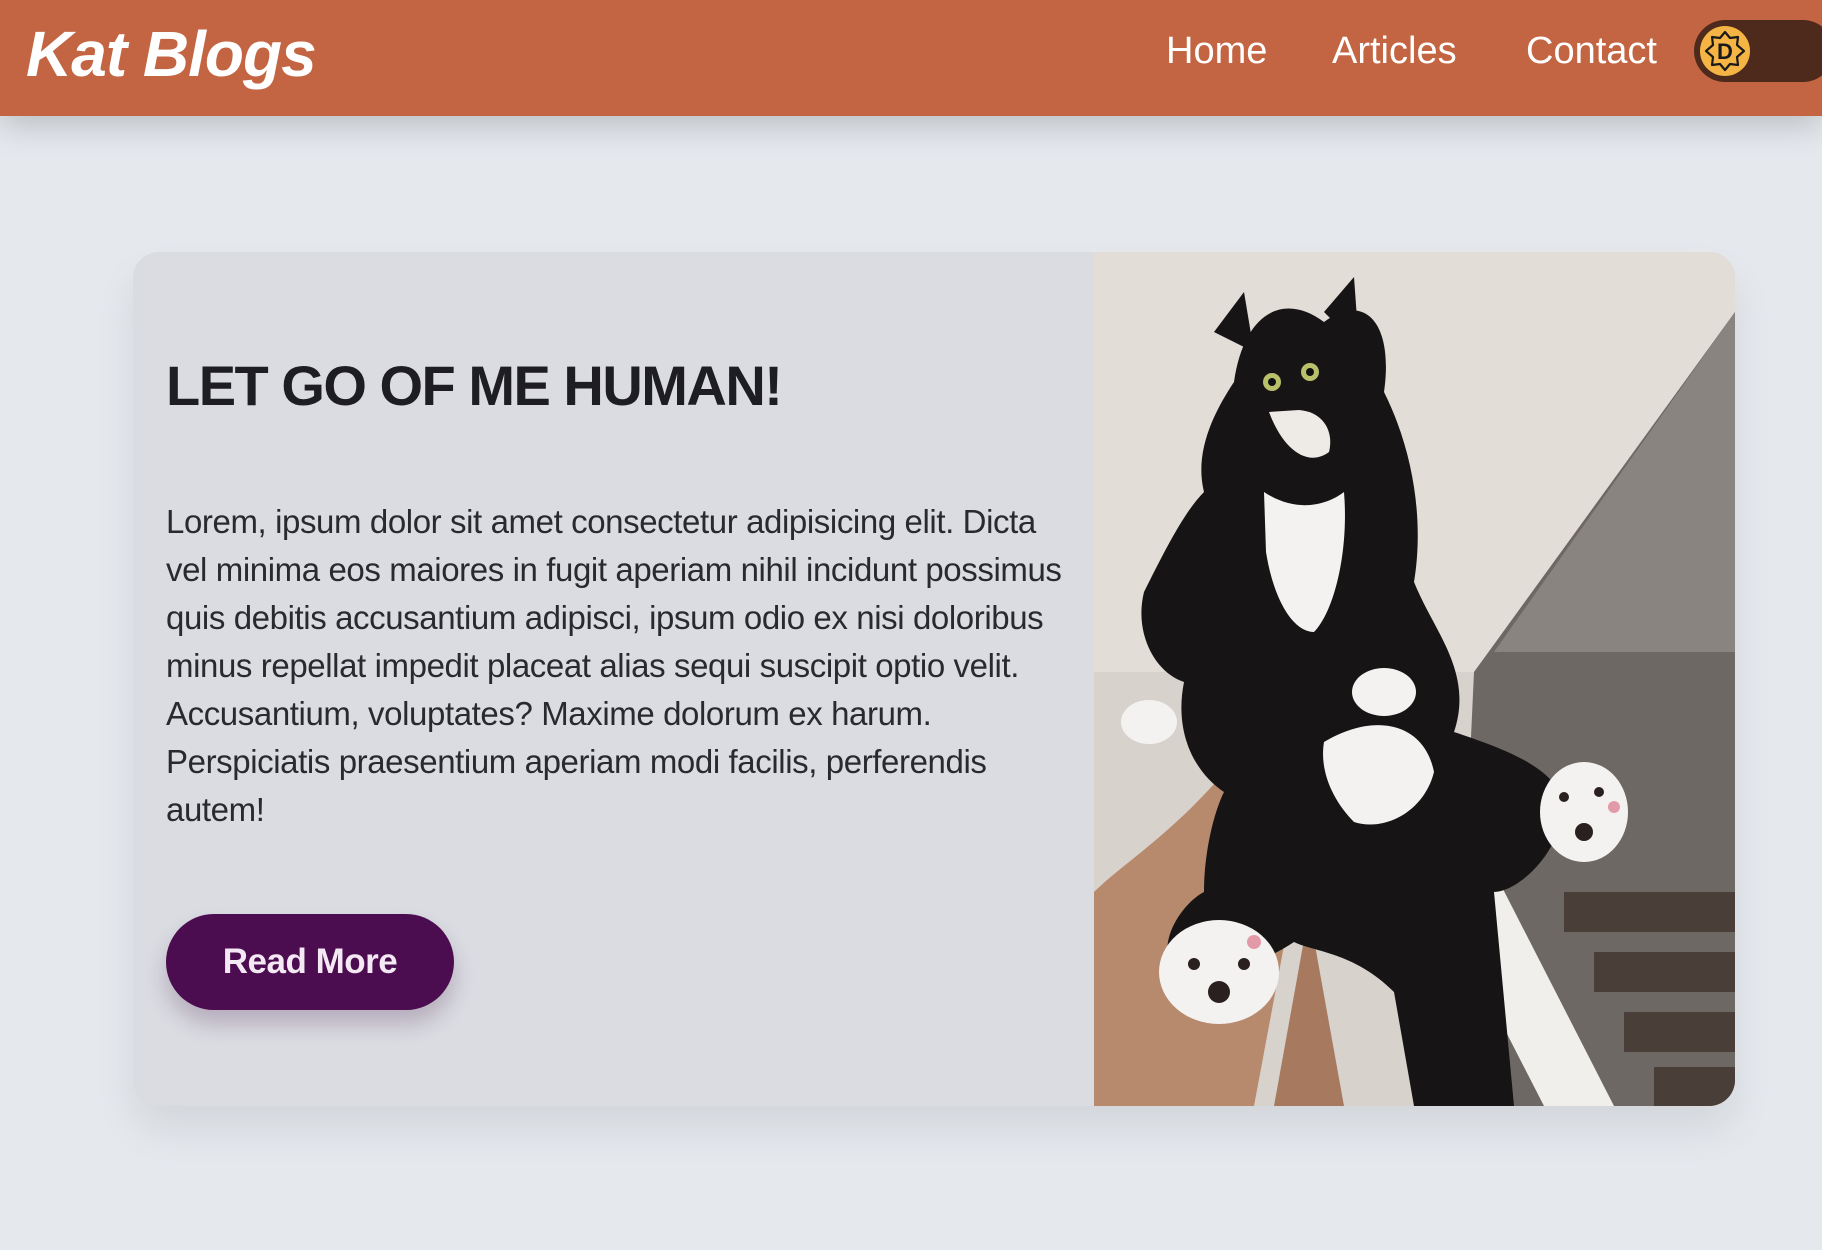  I want to click on sun-icon: D, so click(1725, 51).